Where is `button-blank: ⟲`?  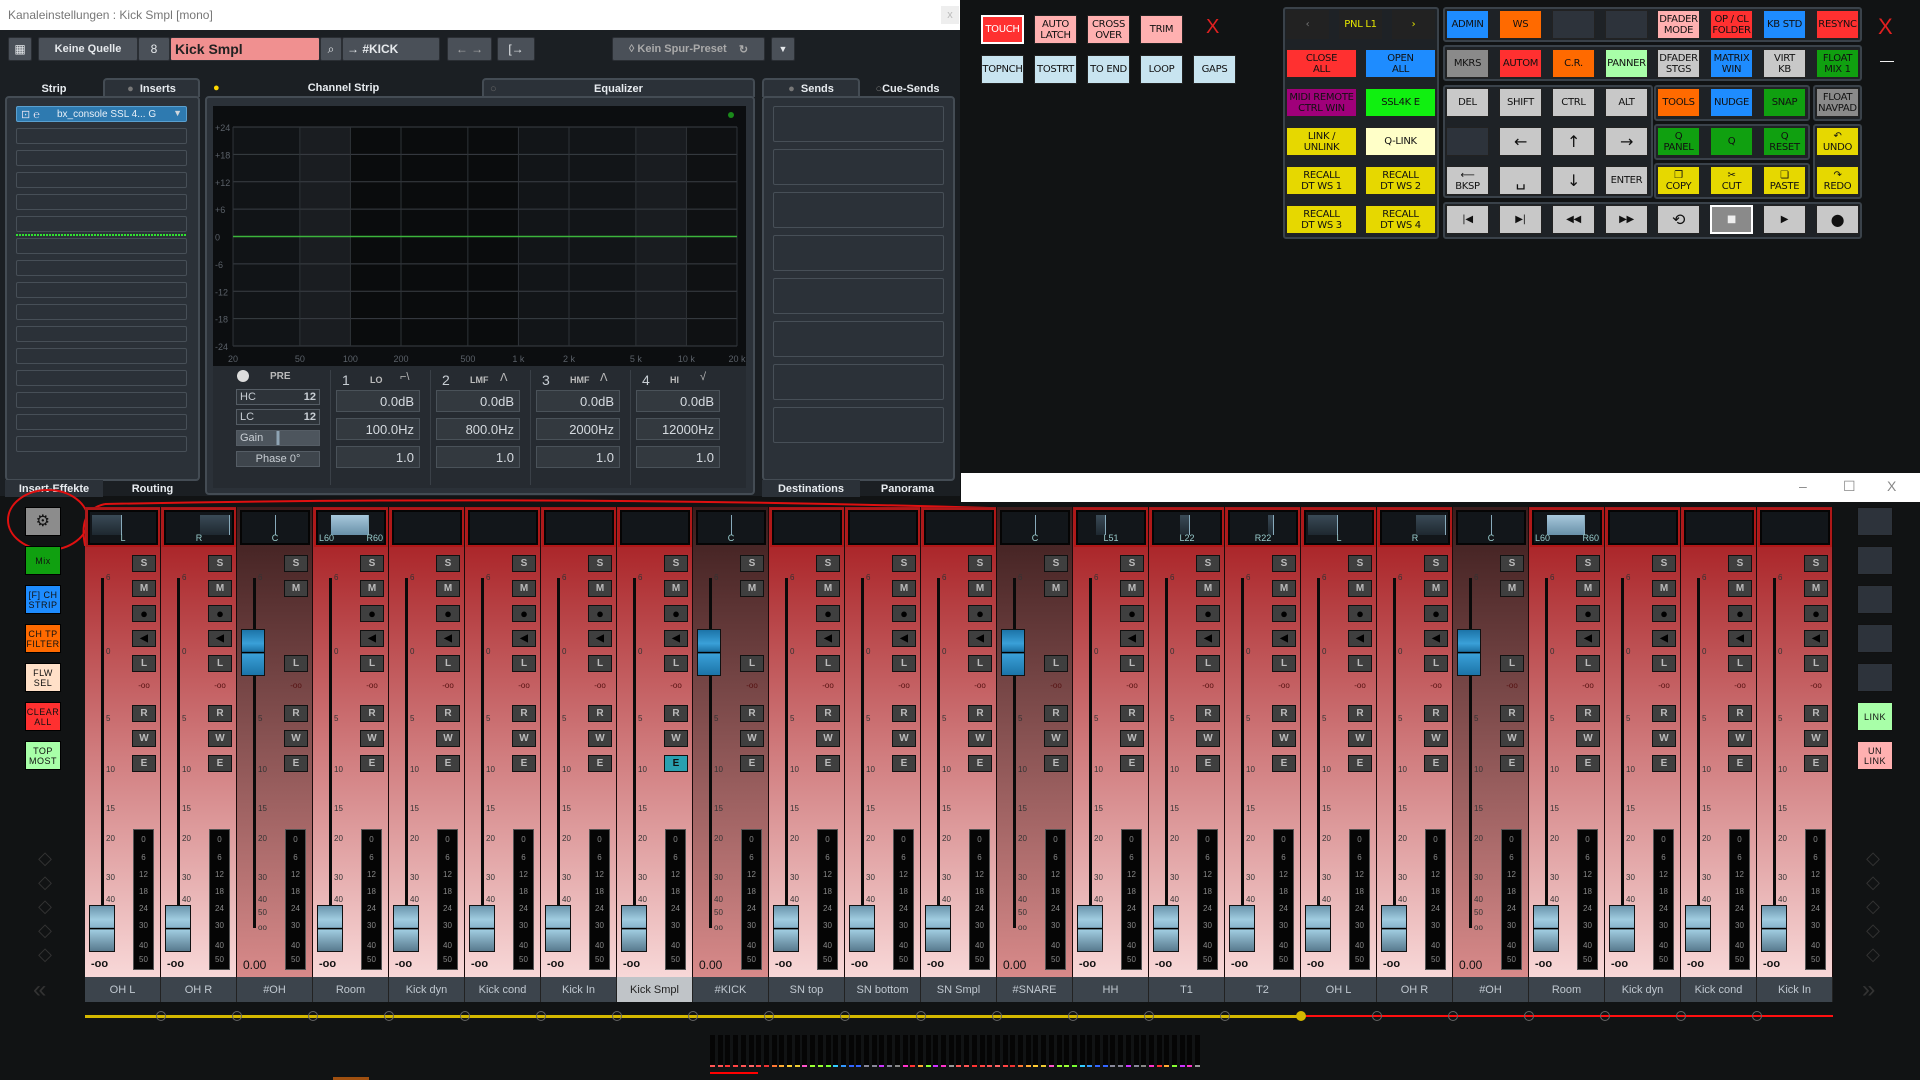
button-blank: ⟲ is located at coordinates (1678, 219).